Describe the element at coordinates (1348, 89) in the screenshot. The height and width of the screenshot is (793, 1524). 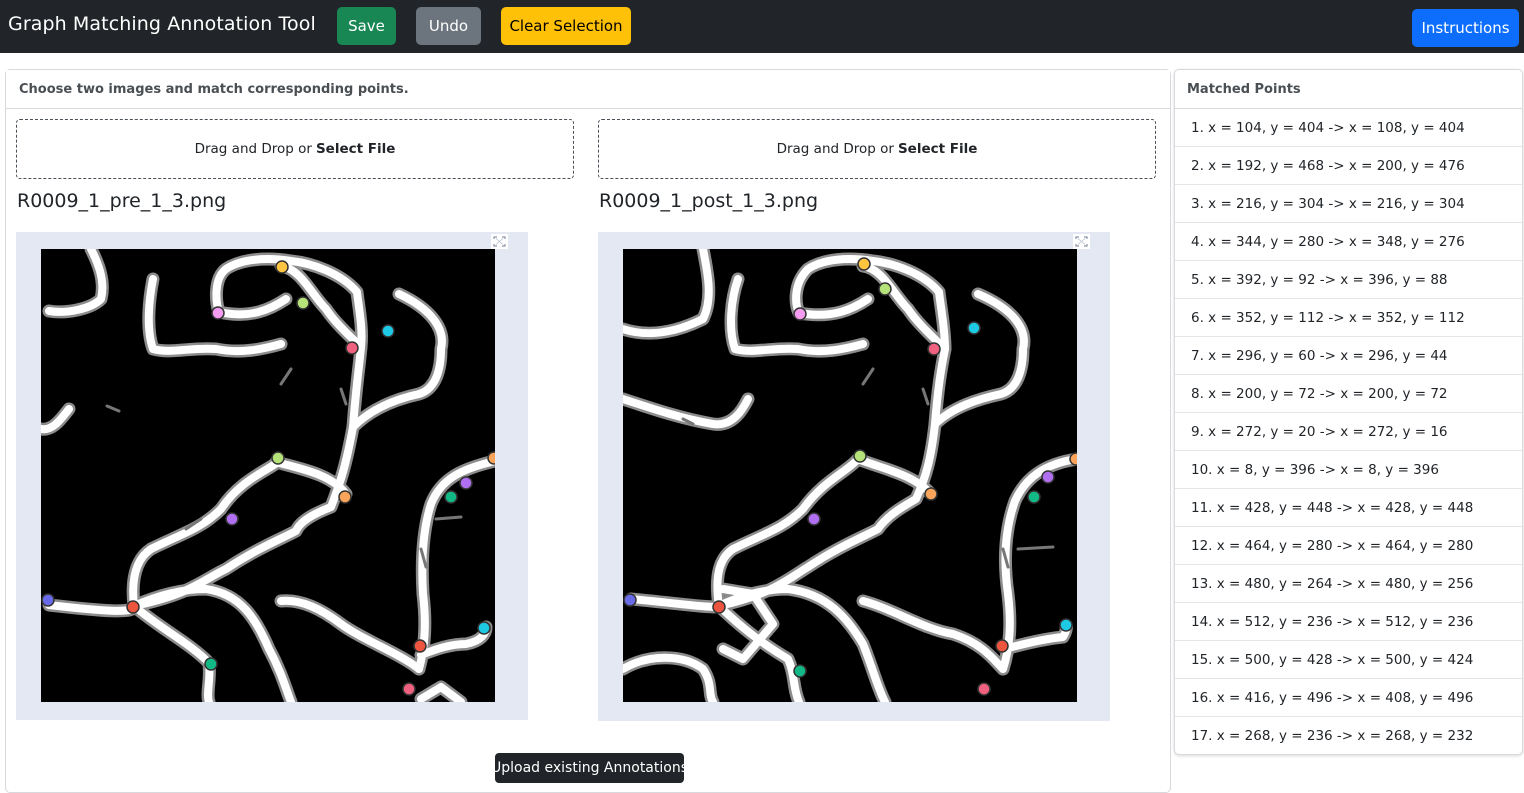
I see `matched-points-header: Matched Points` at that location.